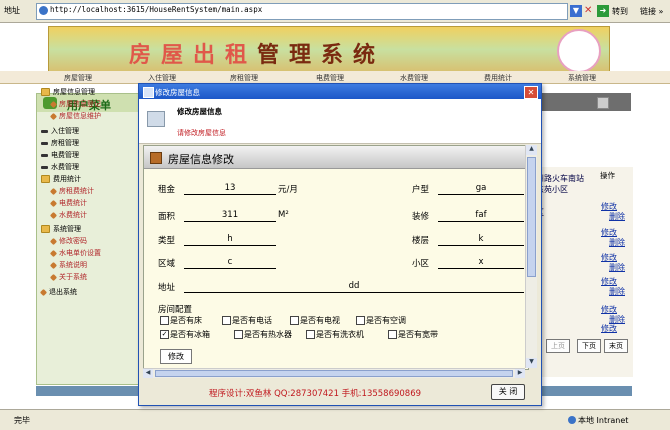  What do you see at coordinates (73, 215) in the screenshot?
I see `sidebar-item-label: 水费统计` at bounding box center [73, 215].